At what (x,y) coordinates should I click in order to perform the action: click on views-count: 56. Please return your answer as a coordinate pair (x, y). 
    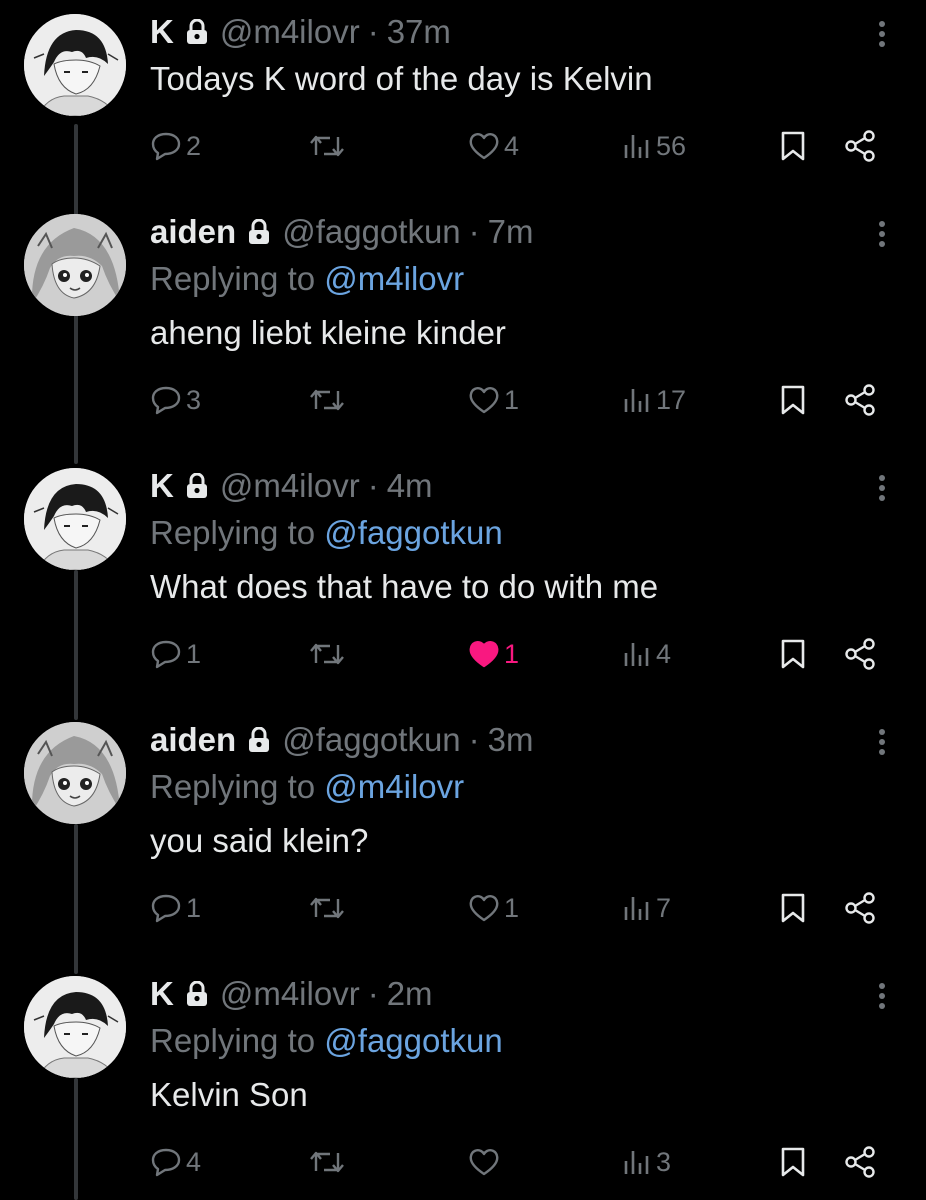
    Looking at the image, I should click on (671, 145).